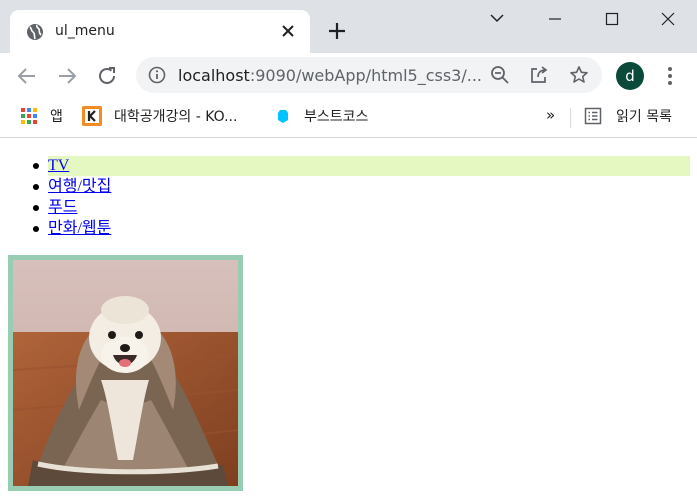 Image resolution: width=697 pixels, height=498 pixels. Describe the element at coordinates (579, 75) in the screenshot. I see `bookmark-star-icon` at that location.